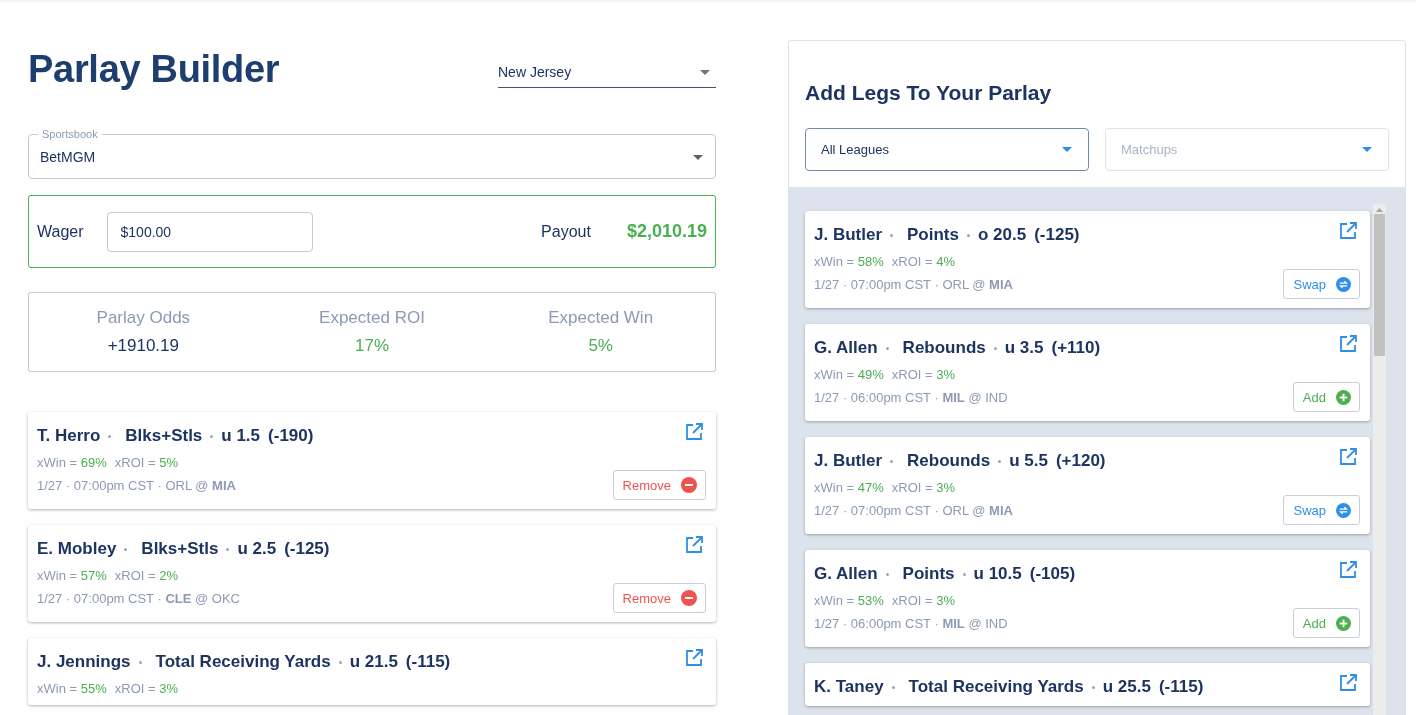 The width and height of the screenshot is (1416, 715). I want to click on bet-line: u 10.5, so click(997, 574).